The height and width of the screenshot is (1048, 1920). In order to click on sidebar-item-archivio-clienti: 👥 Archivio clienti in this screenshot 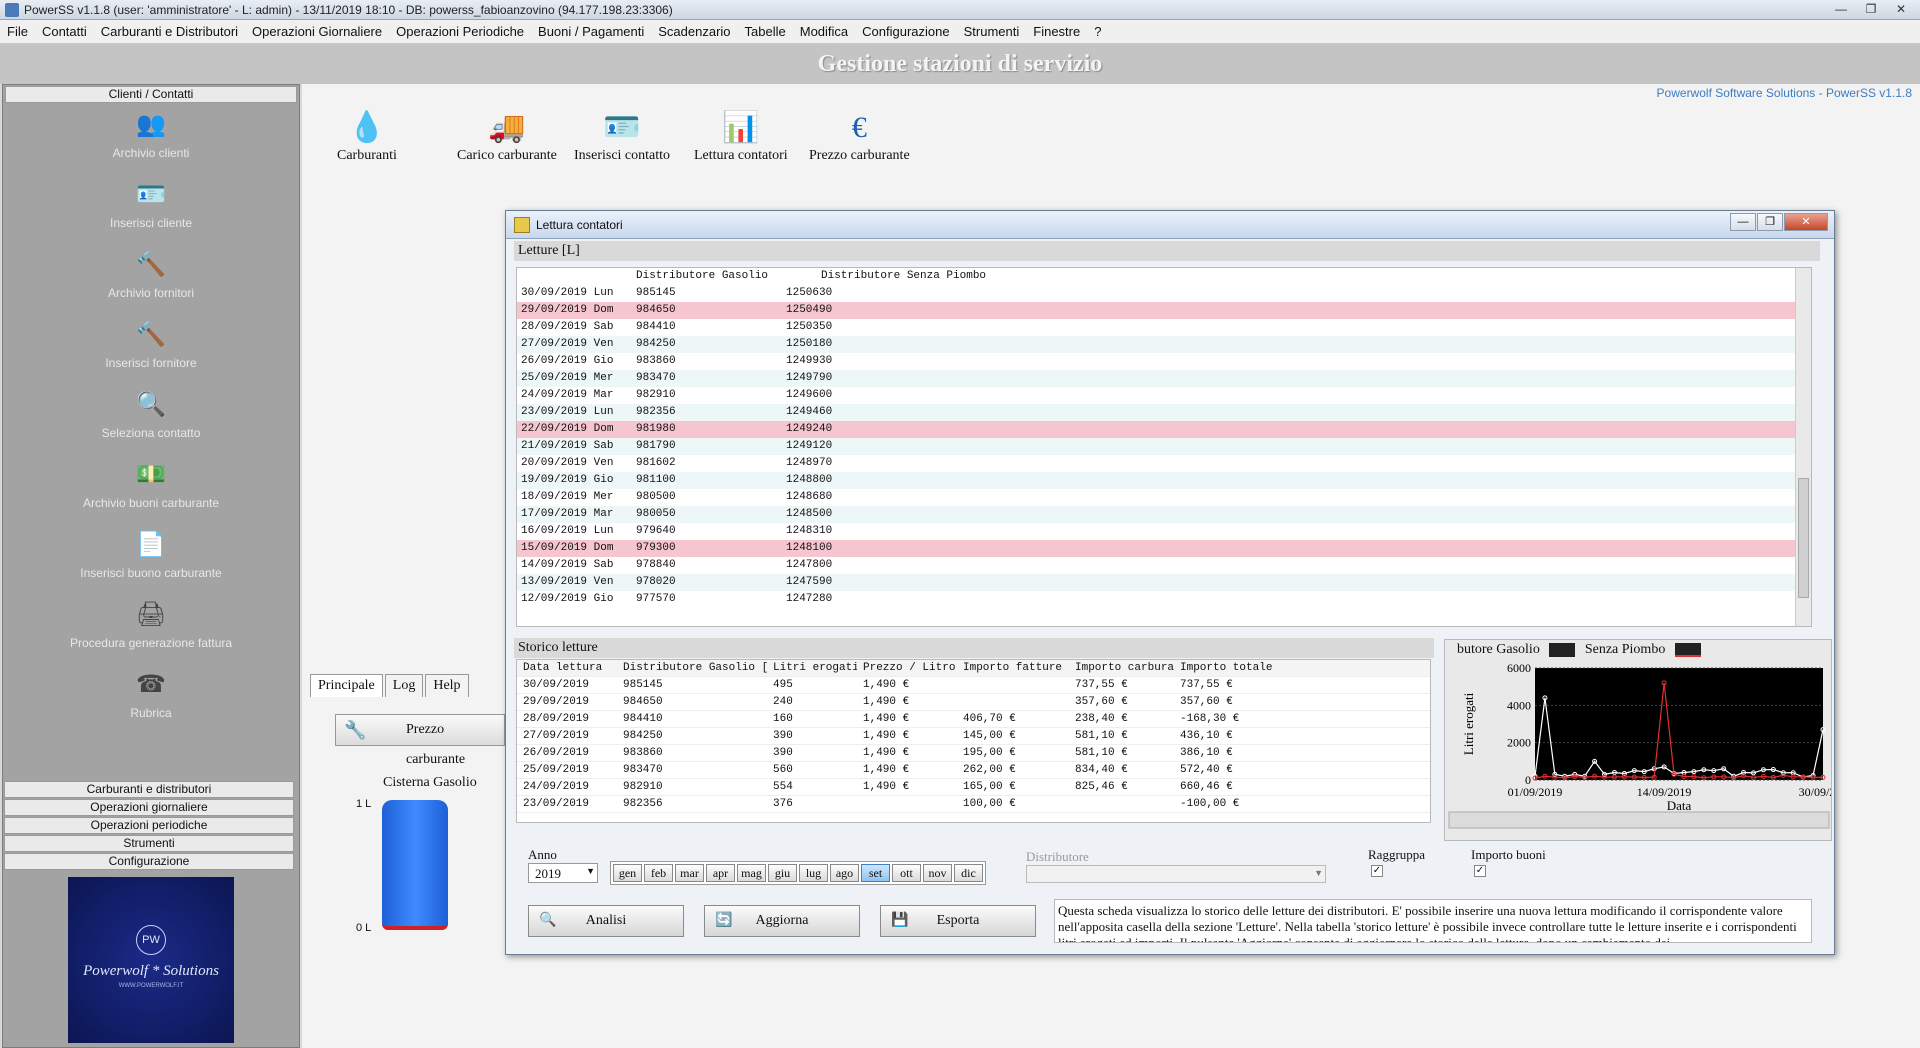, I will do `click(151, 141)`.